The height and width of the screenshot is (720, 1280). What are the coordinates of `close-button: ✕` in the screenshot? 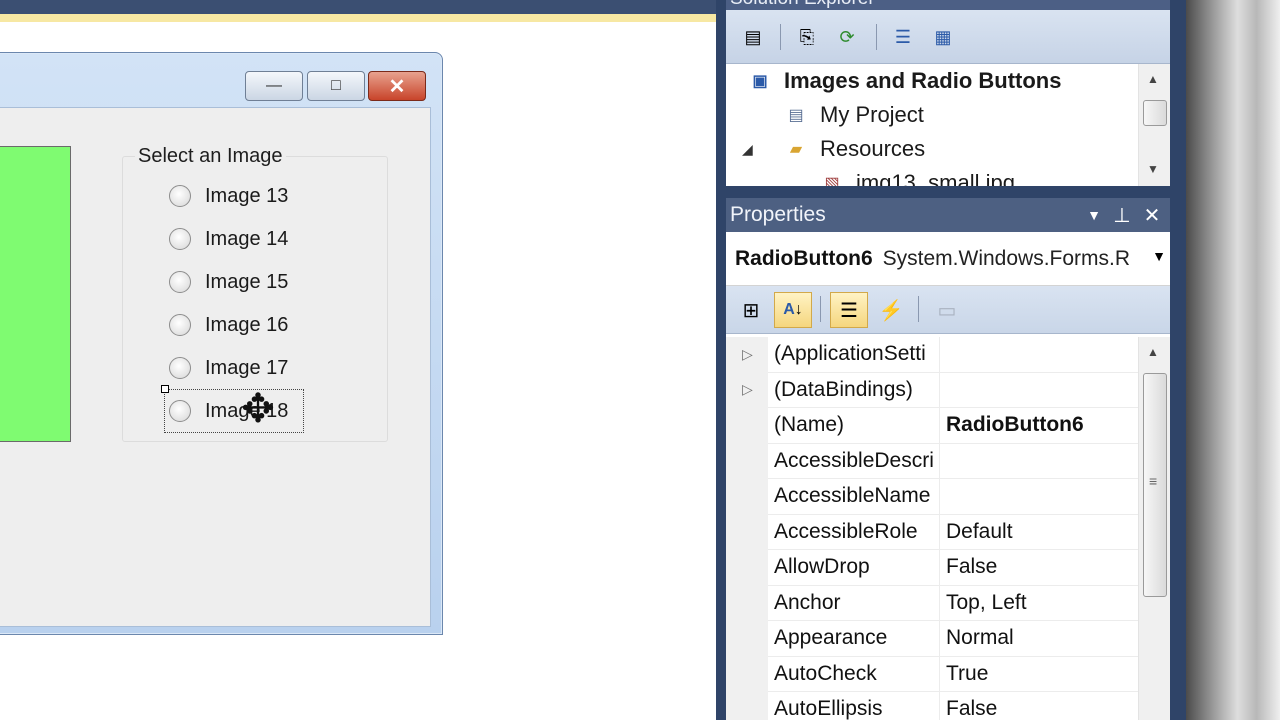 It's located at (397, 86).